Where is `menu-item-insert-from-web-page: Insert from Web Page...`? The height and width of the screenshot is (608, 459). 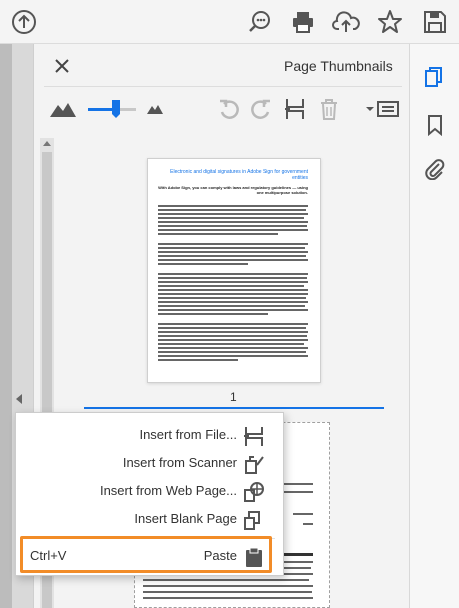
menu-item-insert-from-web-page: Insert from Web Page... is located at coordinates (150, 491).